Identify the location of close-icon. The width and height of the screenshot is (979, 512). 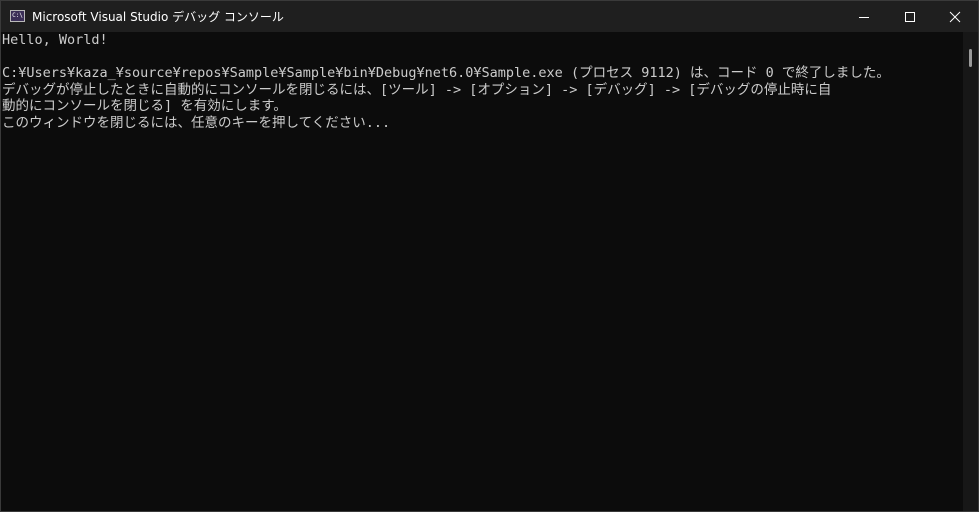
(955, 16).